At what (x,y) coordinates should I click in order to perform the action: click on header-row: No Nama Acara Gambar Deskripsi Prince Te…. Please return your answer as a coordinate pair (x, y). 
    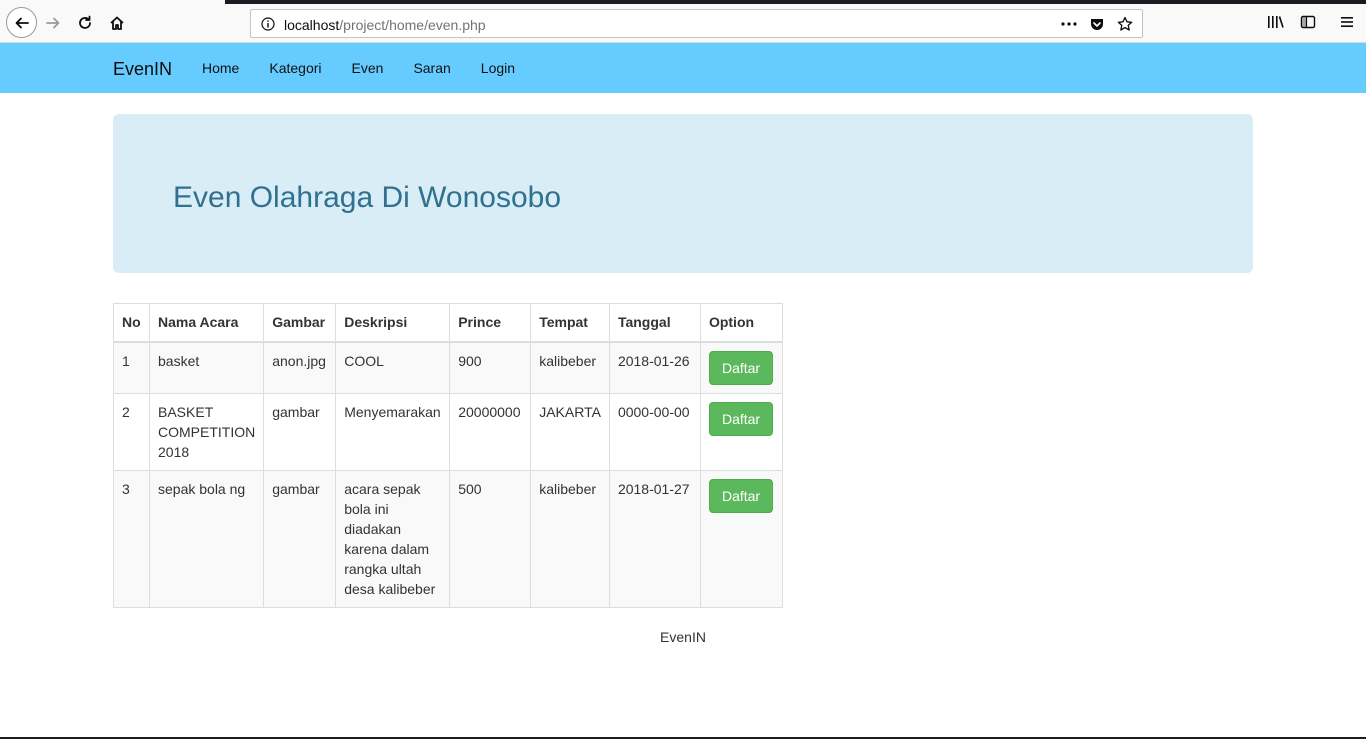
    Looking at the image, I should click on (448, 323).